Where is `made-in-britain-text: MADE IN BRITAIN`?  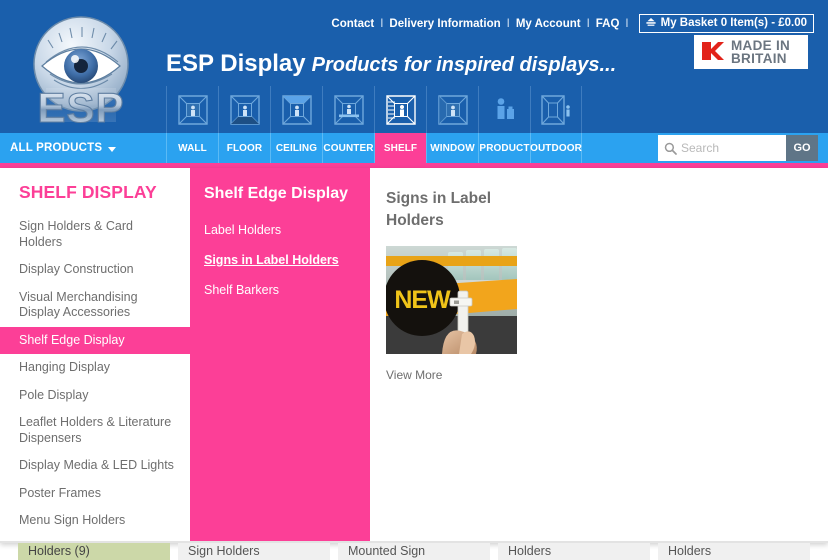
made-in-britain-text: MADE IN BRITAIN is located at coordinates (761, 51).